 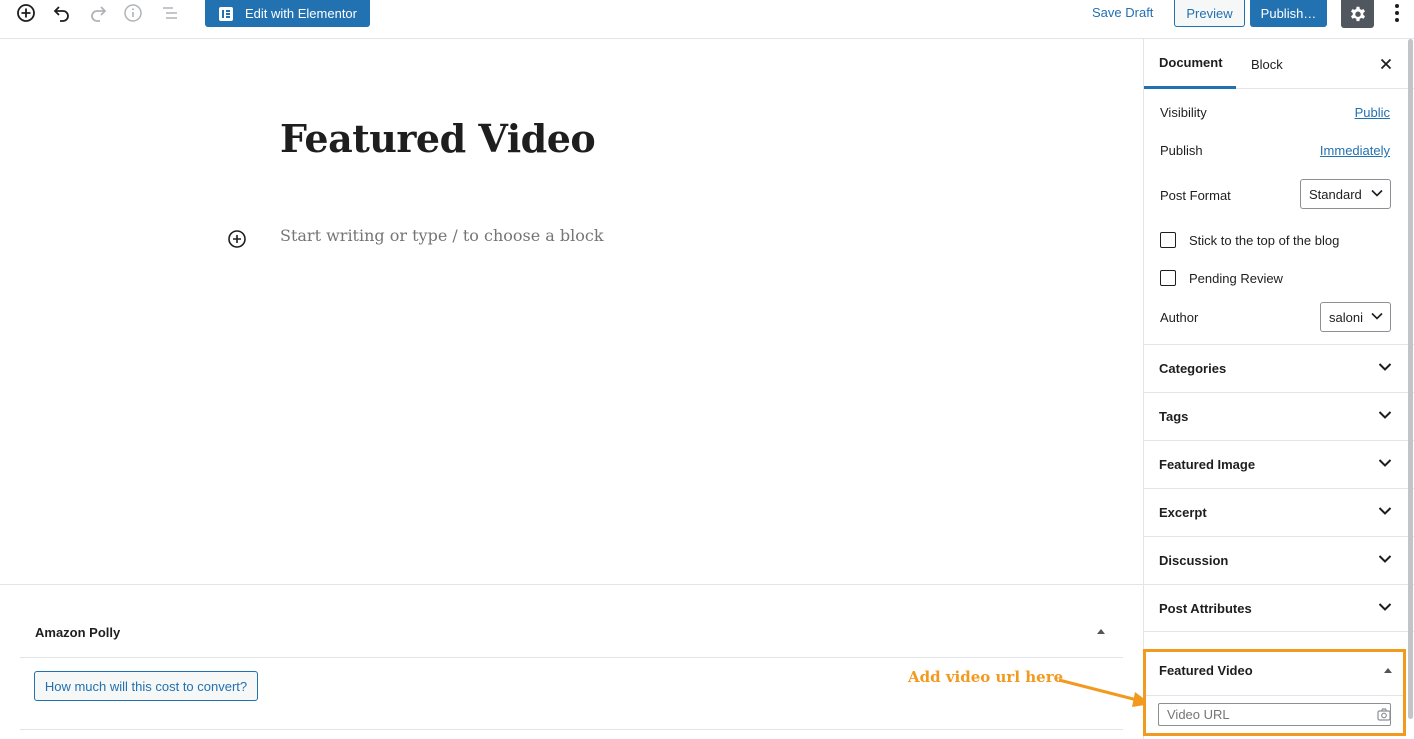 I want to click on post-format-label: Post Format, so click(x=1195, y=195).